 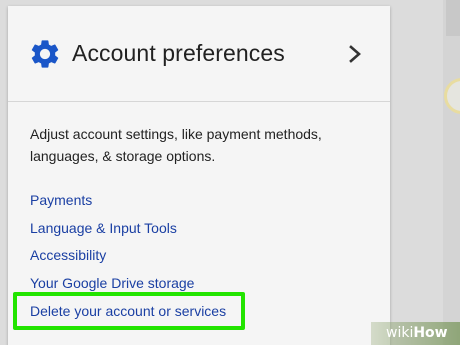 I want to click on language-input-tools-link: Language & Input Tools, so click(x=103, y=228).